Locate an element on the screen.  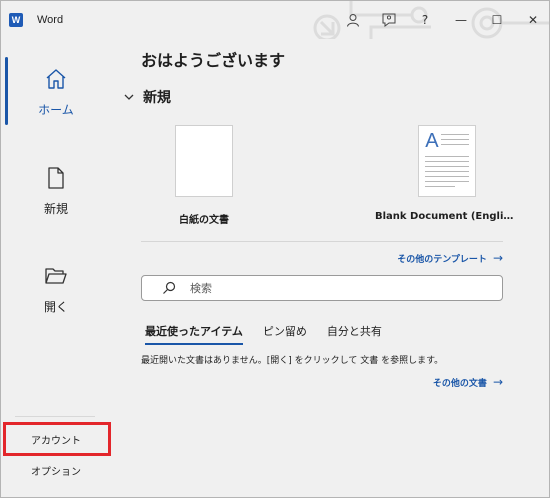
page-title: おはようございます is located at coordinates (213, 60).